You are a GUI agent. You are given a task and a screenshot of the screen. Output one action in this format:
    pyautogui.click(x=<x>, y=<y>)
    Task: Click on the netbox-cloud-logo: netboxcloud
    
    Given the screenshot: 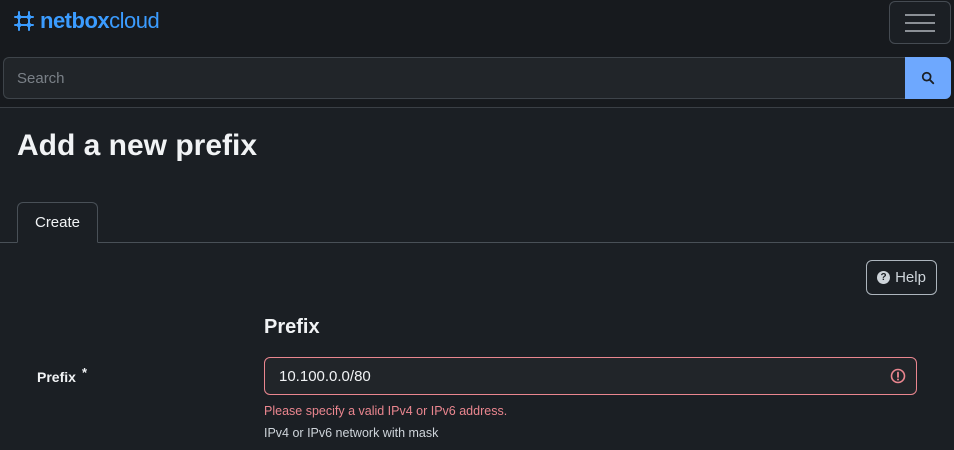 What is the action you would take?
    pyautogui.click(x=86, y=21)
    